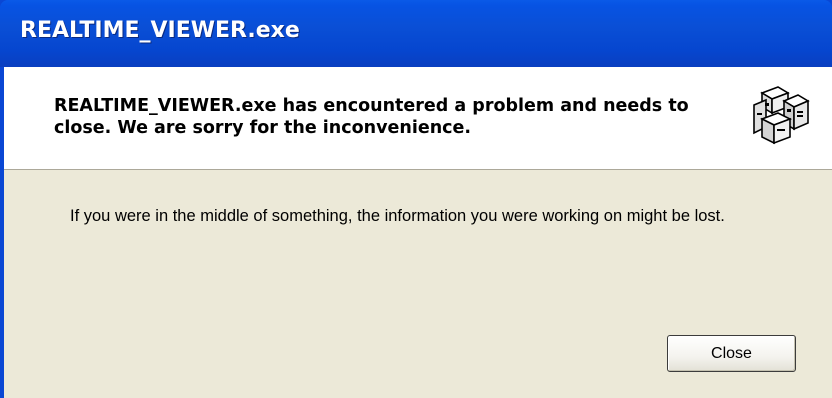 The width and height of the screenshot is (832, 398). Describe the element at coordinates (781, 115) in the screenshot. I see `application-error-icon` at that location.